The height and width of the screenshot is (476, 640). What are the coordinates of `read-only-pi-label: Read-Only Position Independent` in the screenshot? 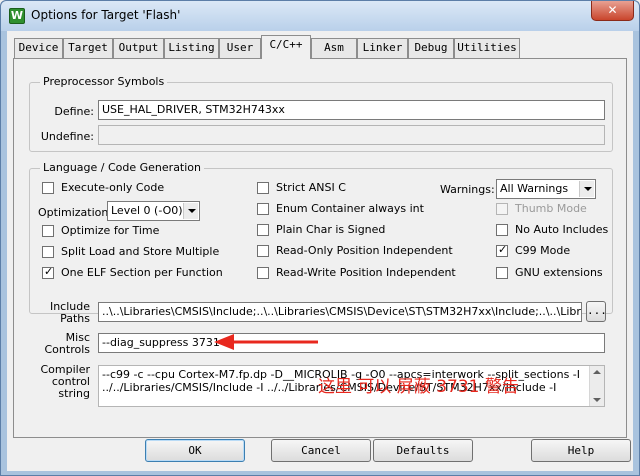 It's located at (364, 250).